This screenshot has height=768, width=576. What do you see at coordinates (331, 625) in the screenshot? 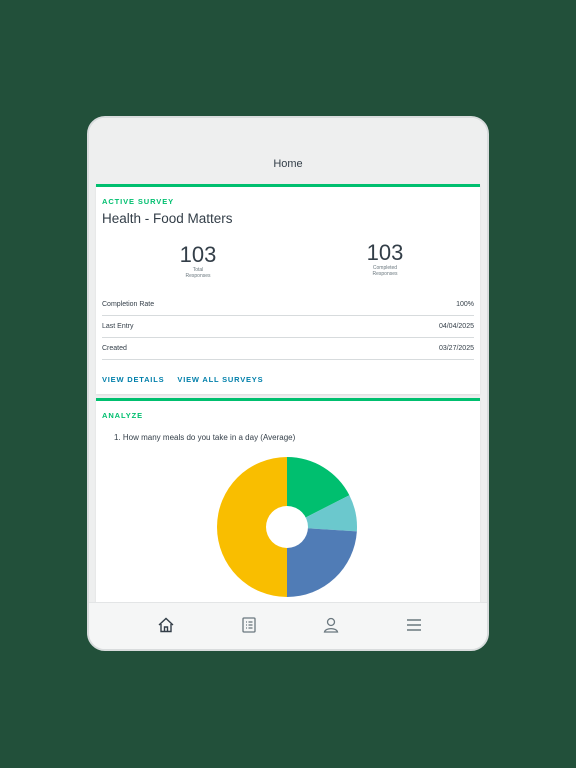
I see `profile-icon` at bounding box center [331, 625].